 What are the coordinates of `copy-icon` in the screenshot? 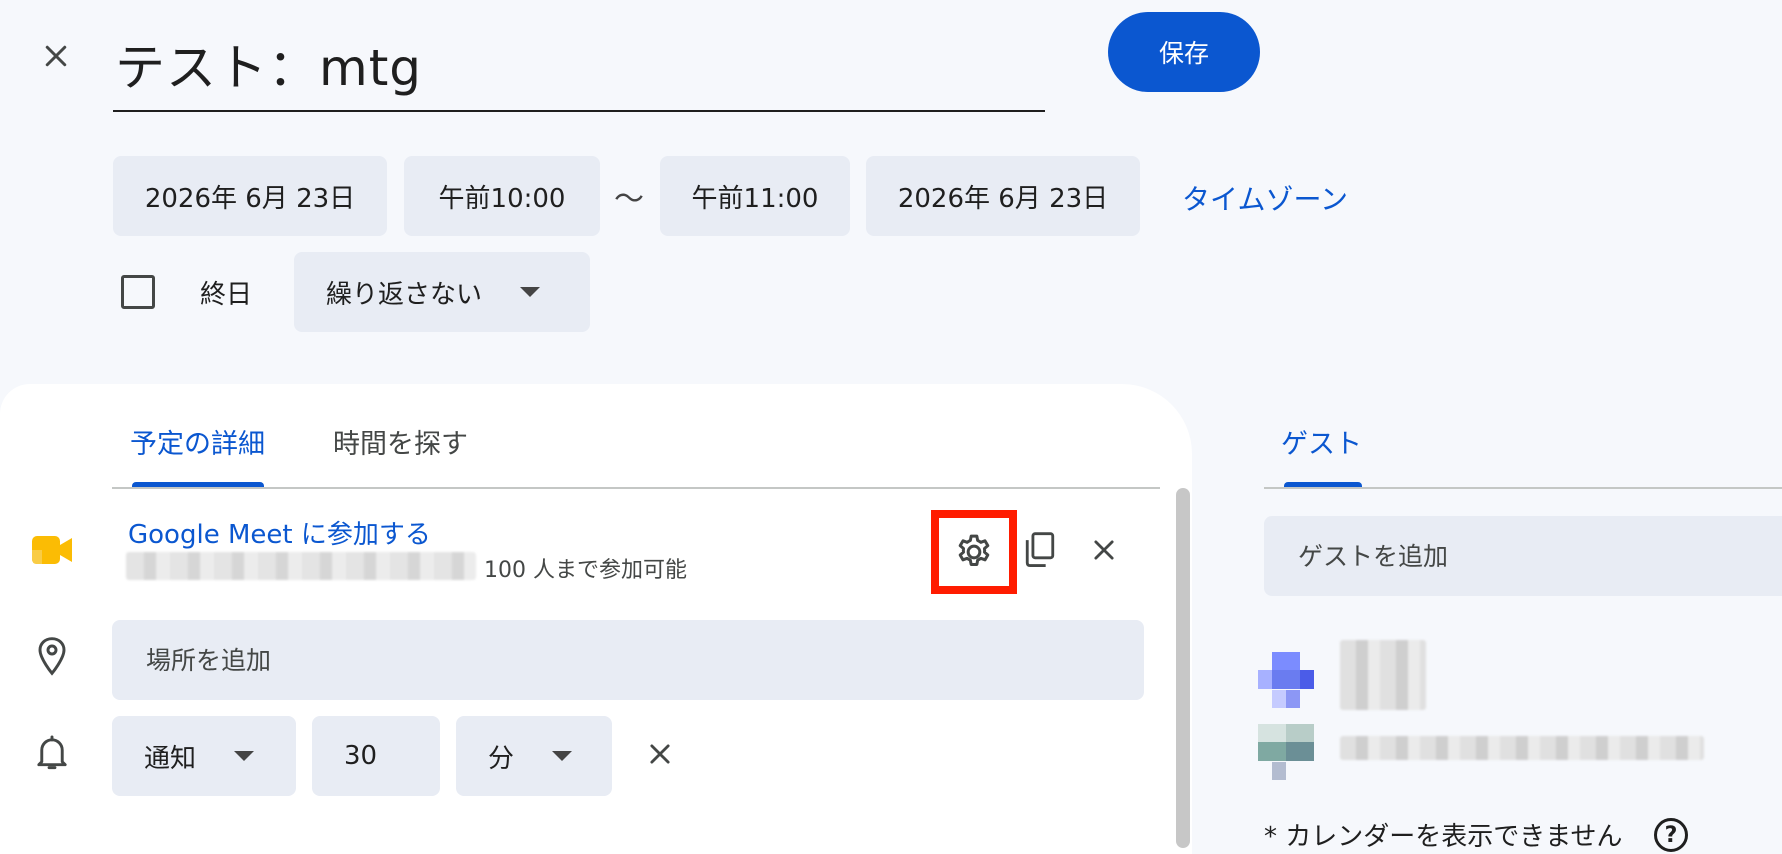 It's located at (1040, 549).